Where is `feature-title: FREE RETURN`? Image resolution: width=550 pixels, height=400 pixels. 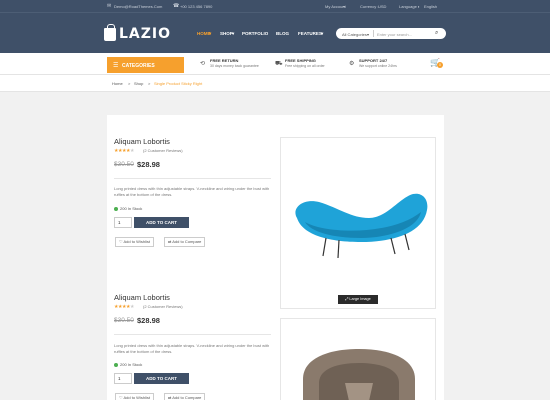 feature-title: FREE RETURN is located at coordinates (224, 60).